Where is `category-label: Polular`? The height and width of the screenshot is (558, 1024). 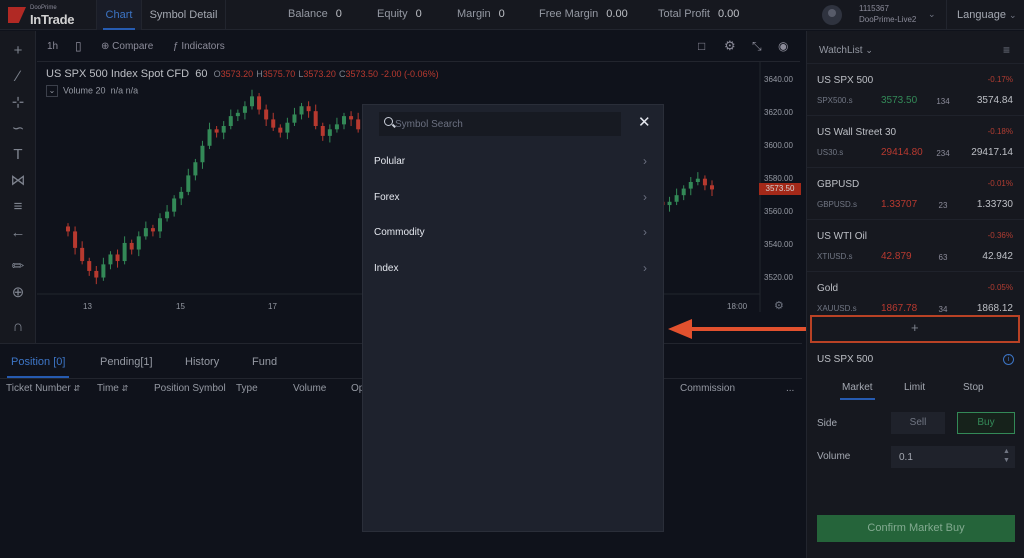
category-label: Polular is located at coordinates (390, 161).